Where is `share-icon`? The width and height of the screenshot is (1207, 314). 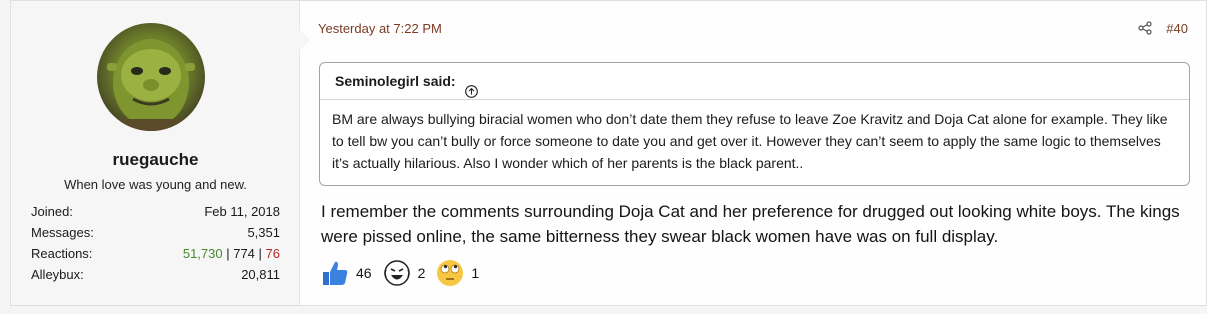
share-icon is located at coordinates (1145, 29).